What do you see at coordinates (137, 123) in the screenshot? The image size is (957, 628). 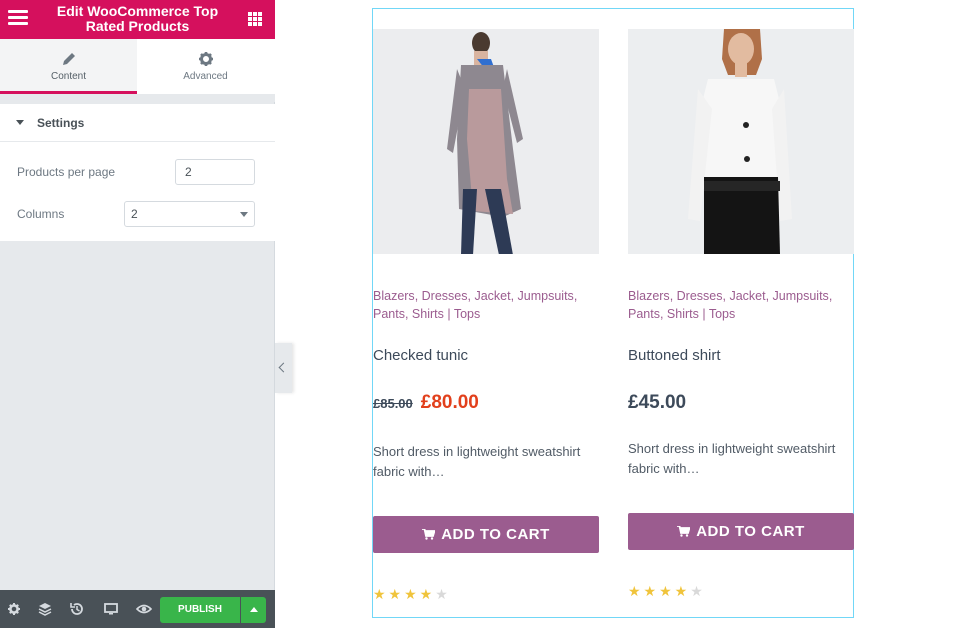 I see `settings-section-toggle: Settings` at bounding box center [137, 123].